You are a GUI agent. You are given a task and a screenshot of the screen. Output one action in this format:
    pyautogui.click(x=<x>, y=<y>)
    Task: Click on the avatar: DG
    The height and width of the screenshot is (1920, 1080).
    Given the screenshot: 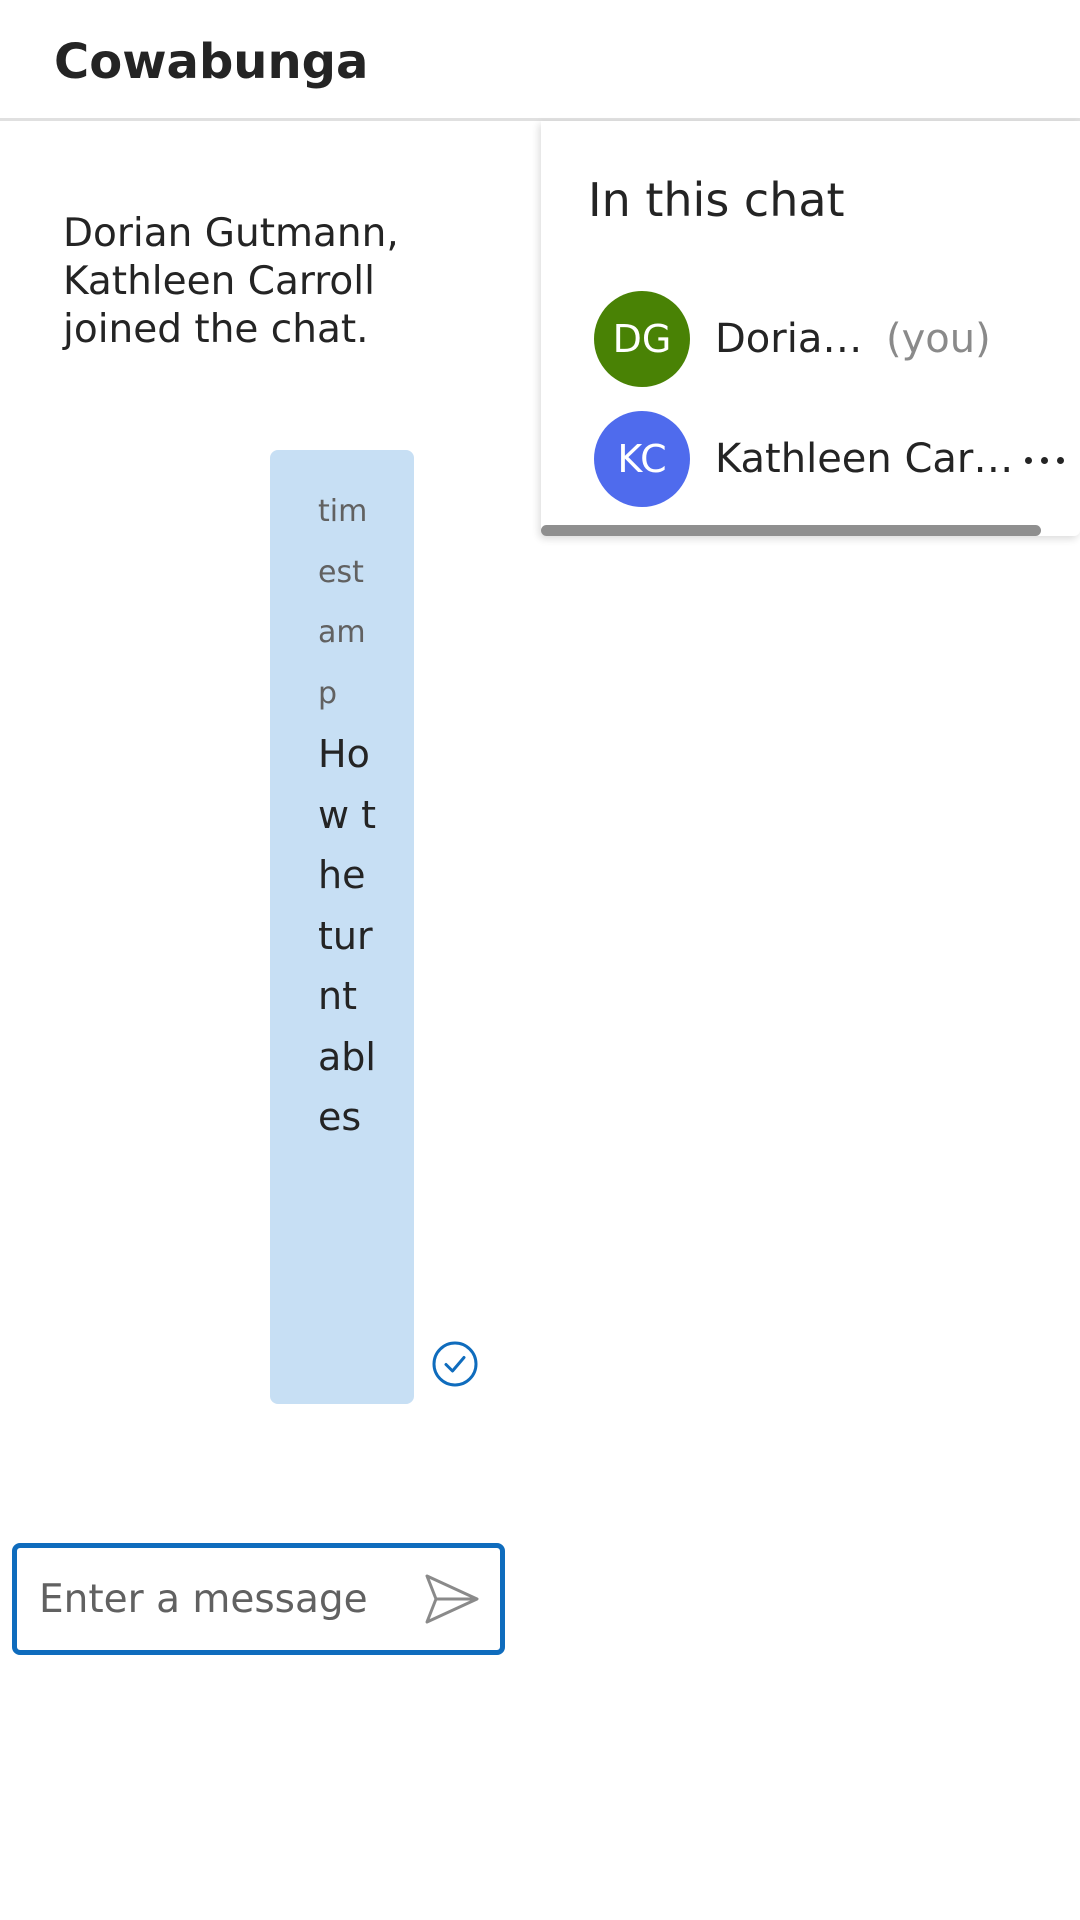 What is the action you would take?
    pyautogui.click(x=642, y=339)
    